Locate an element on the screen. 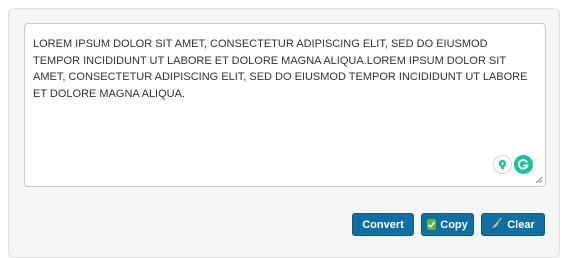 The height and width of the screenshot is (258, 568). convert-button: Convert is located at coordinates (383, 224).